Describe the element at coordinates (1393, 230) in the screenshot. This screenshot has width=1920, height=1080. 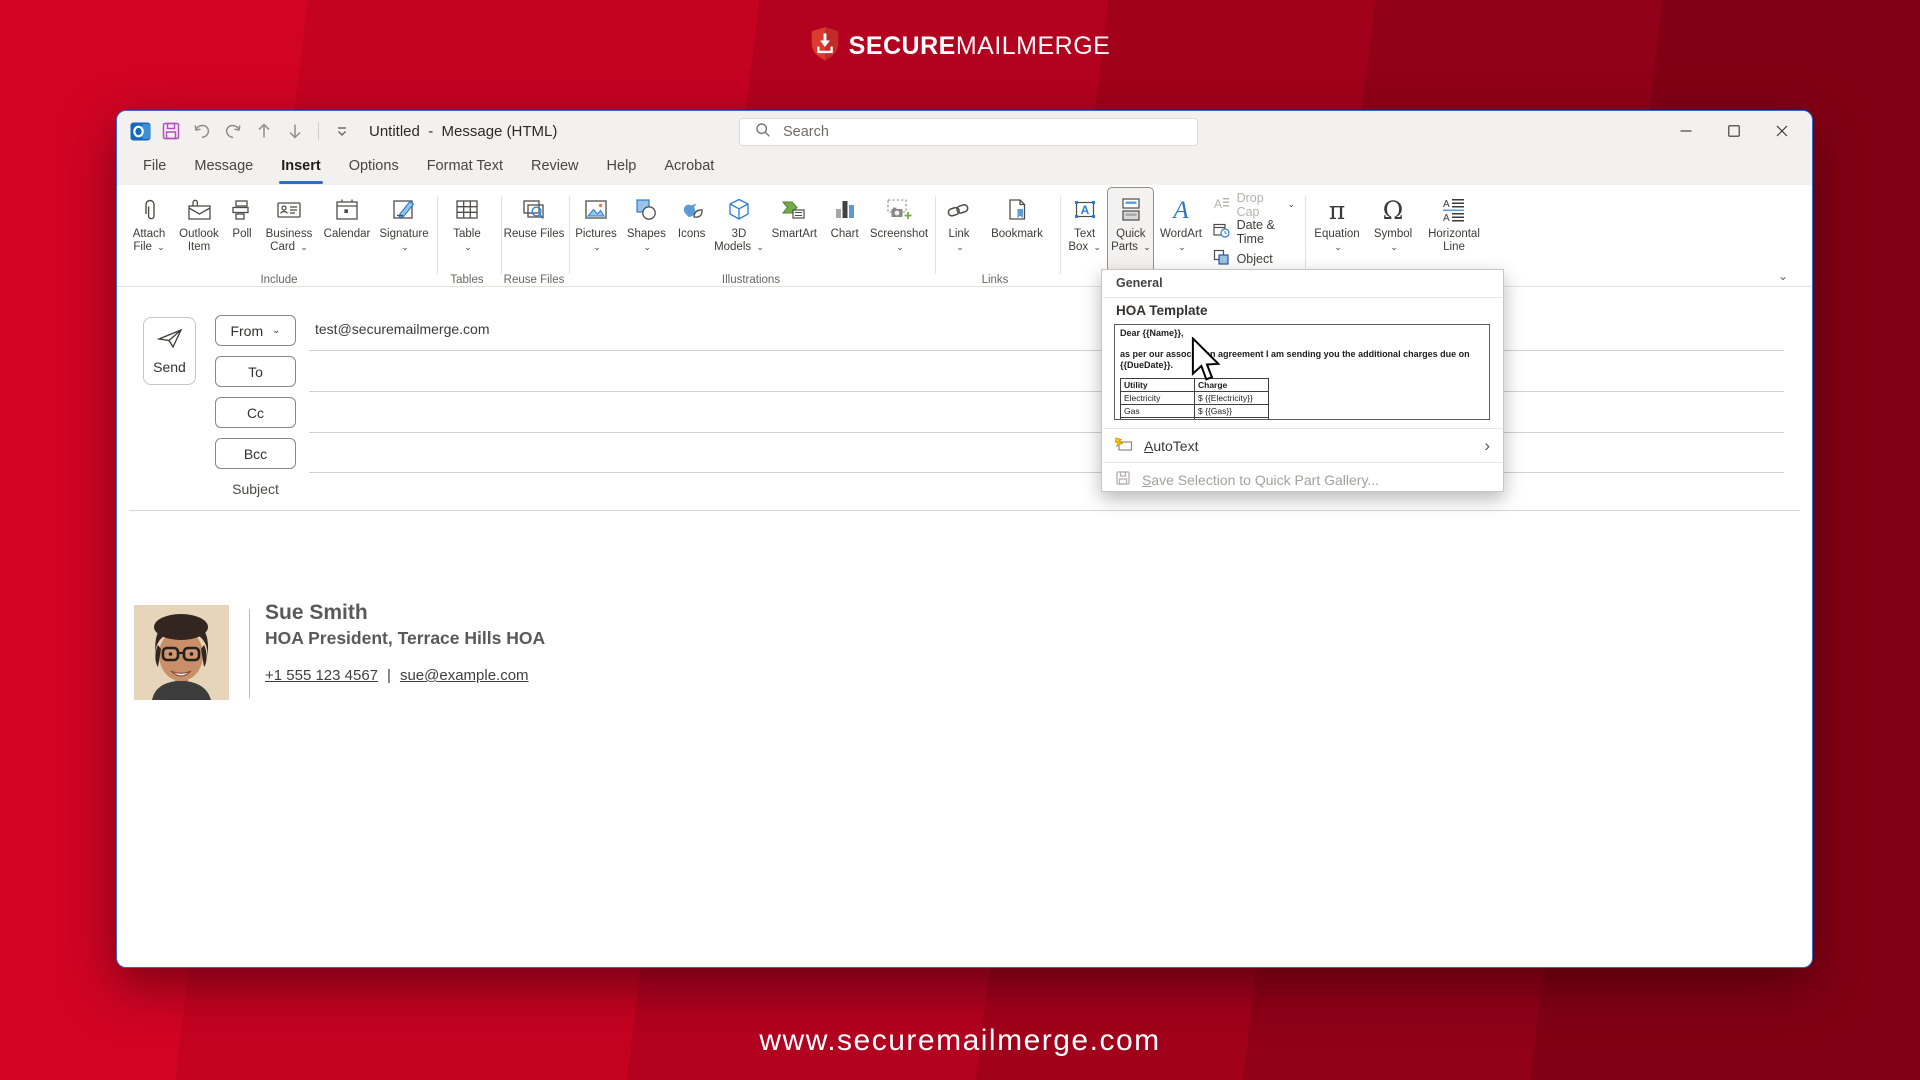
I see `symbol-button: Ω Symbol ⌄` at that location.